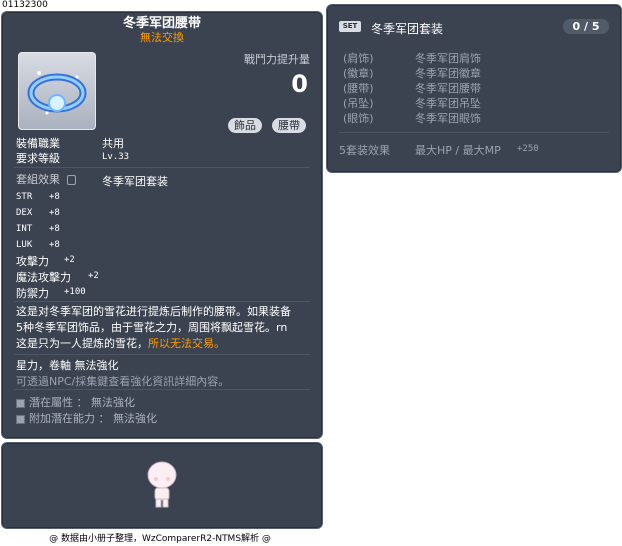  Describe the element at coordinates (186, 343) in the screenshot. I see `description-highlight: 所以无法交易。` at that location.